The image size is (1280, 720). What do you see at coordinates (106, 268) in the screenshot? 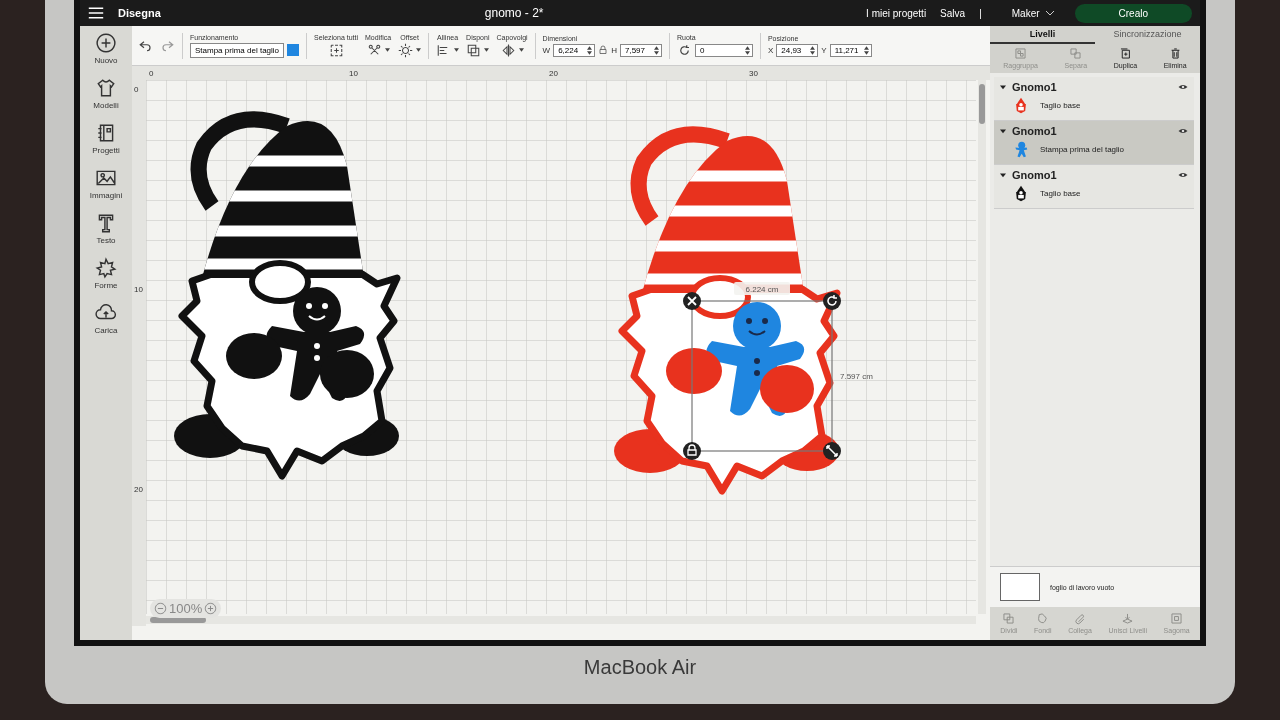
I see `star-shape-icon` at bounding box center [106, 268].